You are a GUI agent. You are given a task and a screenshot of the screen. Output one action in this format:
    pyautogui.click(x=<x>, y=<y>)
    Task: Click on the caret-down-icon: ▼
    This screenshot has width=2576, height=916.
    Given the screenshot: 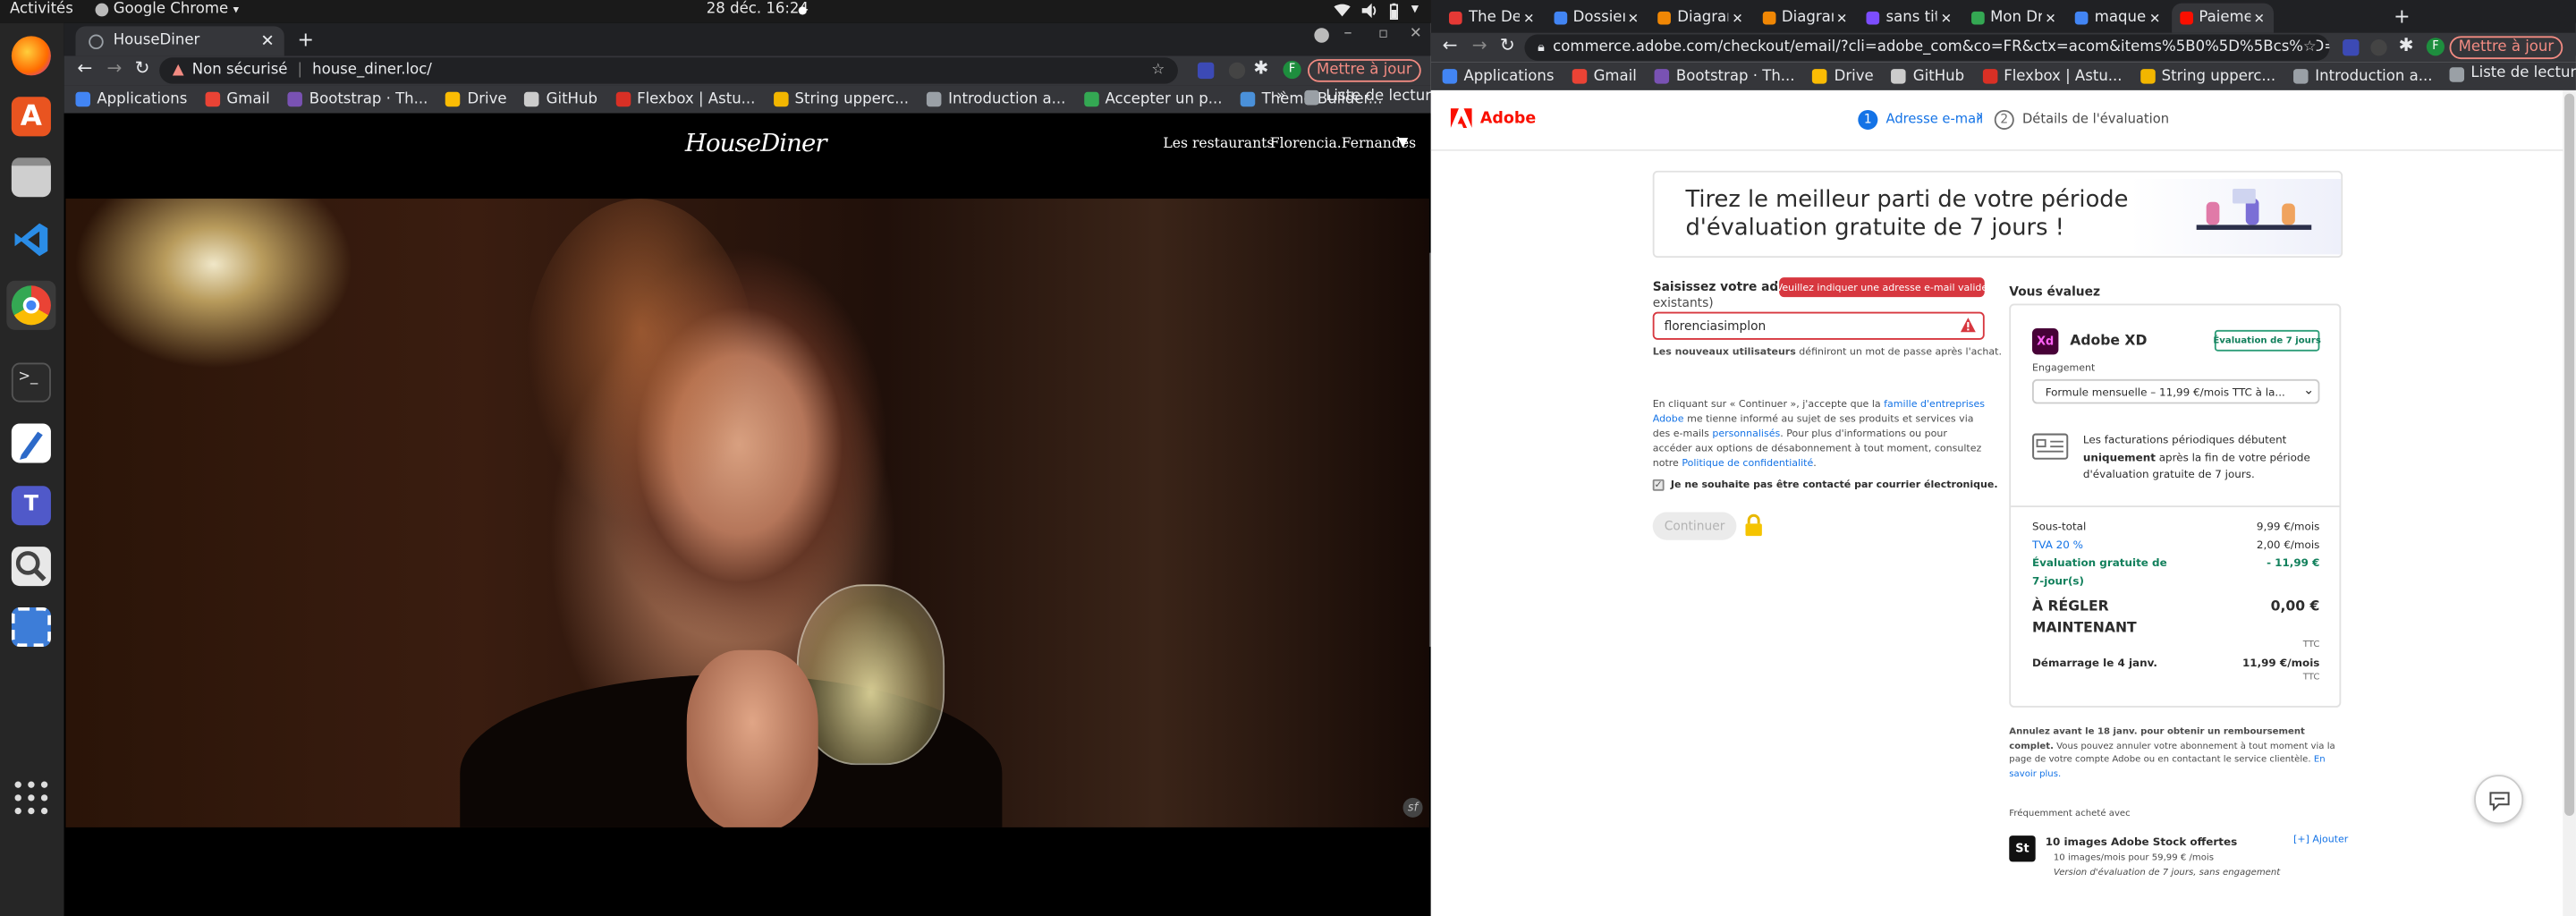 What is the action you would take?
    pyautogui.click(x=1403, y=141)
    